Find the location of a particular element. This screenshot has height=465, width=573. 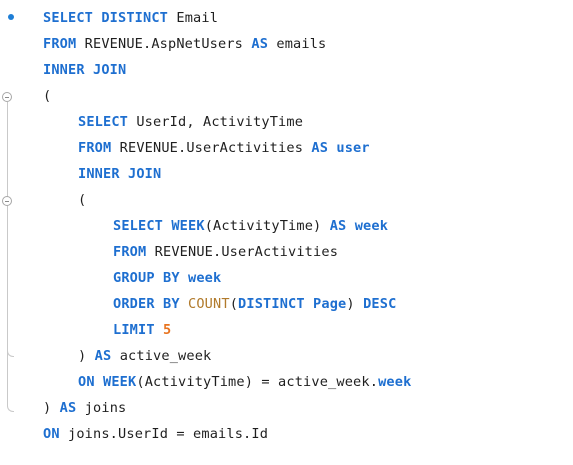

code-line: SELECT DISTINCT Email is located at coordinates (130, 18).